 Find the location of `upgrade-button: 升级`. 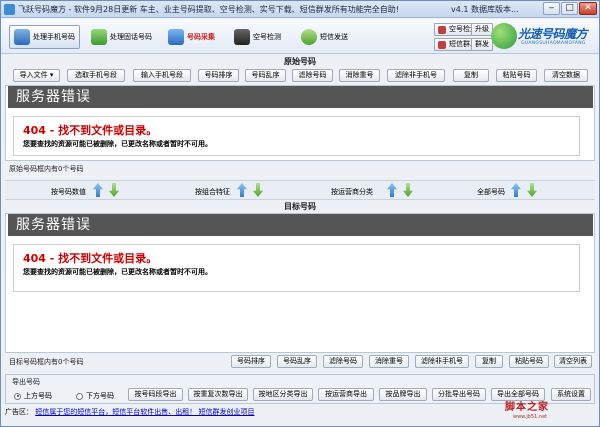

upgrade-button: 升级 is located at coordinates (482, 29).